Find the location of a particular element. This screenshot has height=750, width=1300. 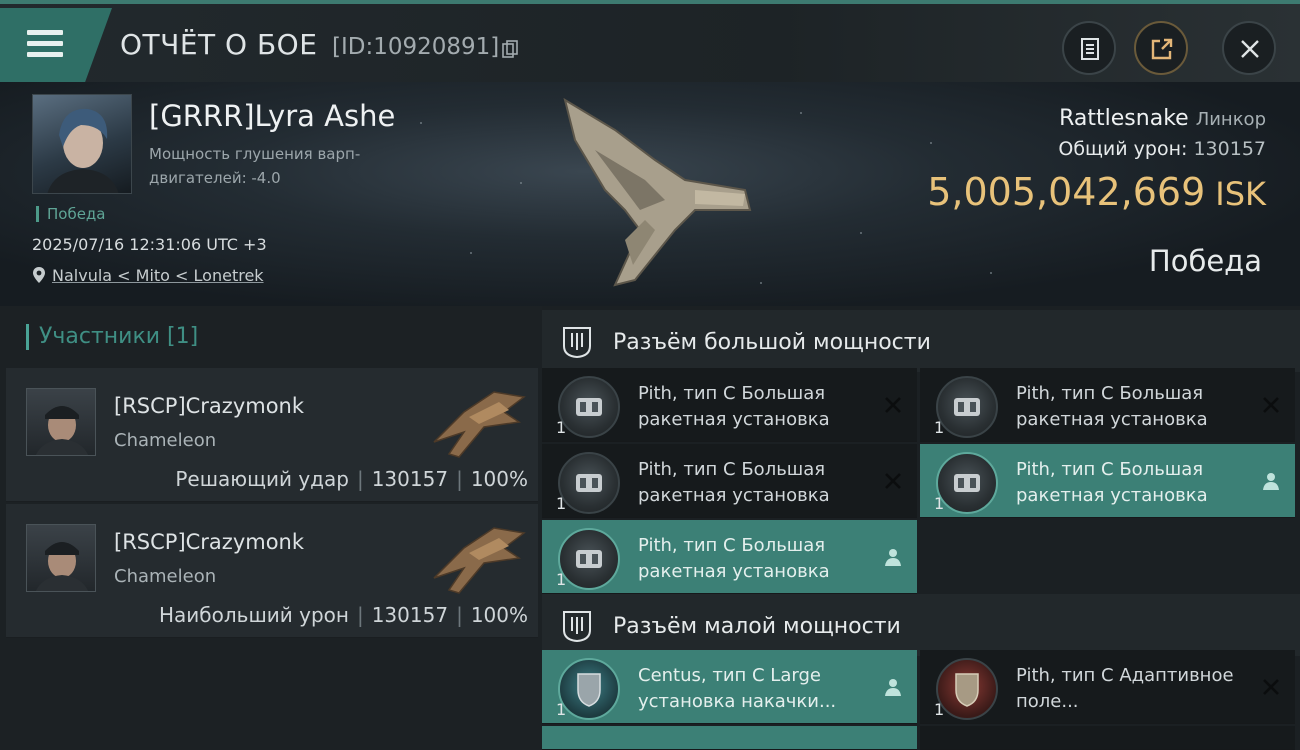

close-icon is located at coordinates (1250, 49).